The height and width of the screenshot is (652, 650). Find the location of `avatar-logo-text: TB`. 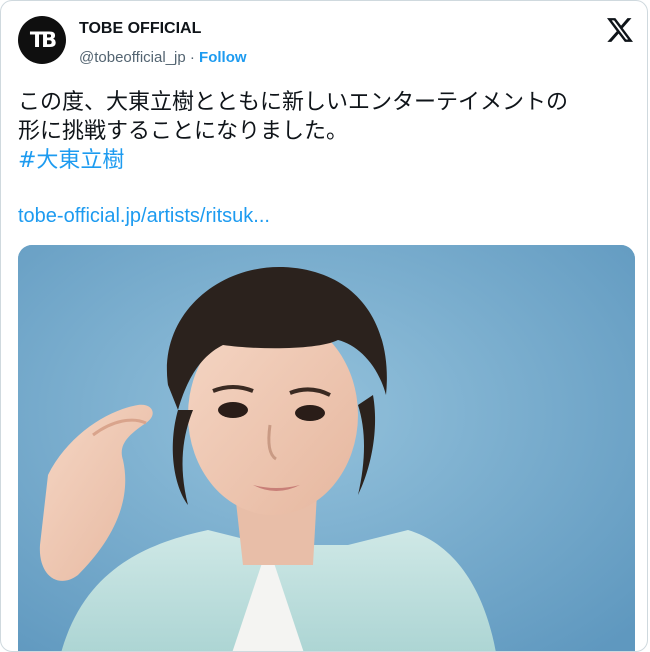

avatar-logo-text: TB is located at coordinates (43, 40).